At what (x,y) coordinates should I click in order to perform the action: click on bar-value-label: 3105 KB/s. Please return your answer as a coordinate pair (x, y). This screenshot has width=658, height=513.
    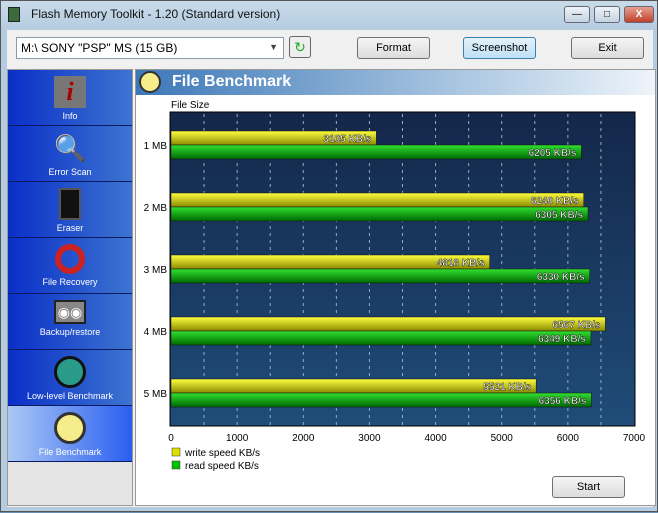
    Looking at the image, I should click on (348, 139).